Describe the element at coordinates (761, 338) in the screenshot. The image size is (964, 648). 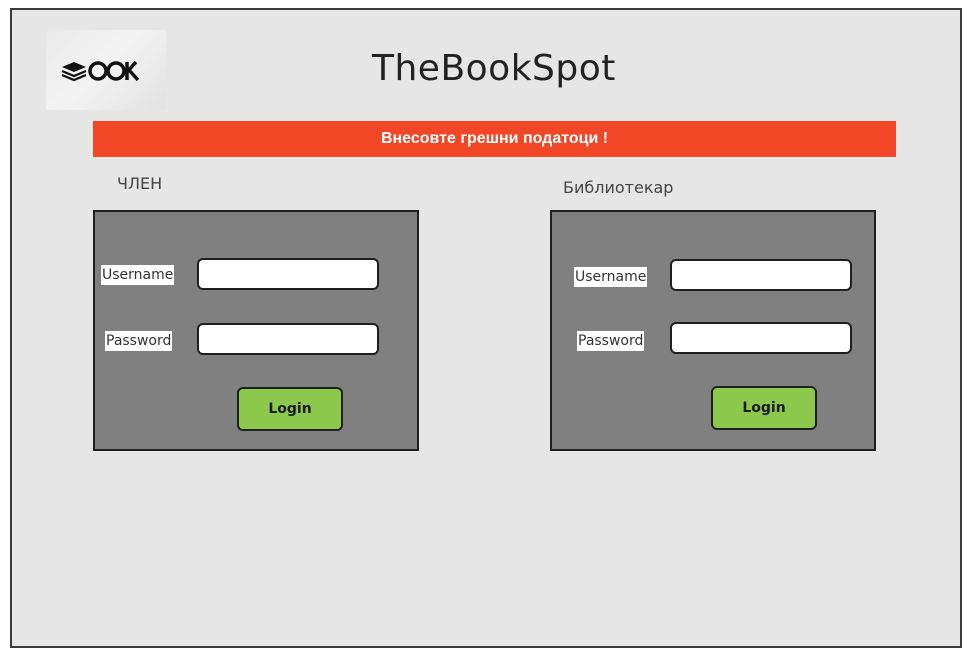
I see `librarian-password-input` at that location.